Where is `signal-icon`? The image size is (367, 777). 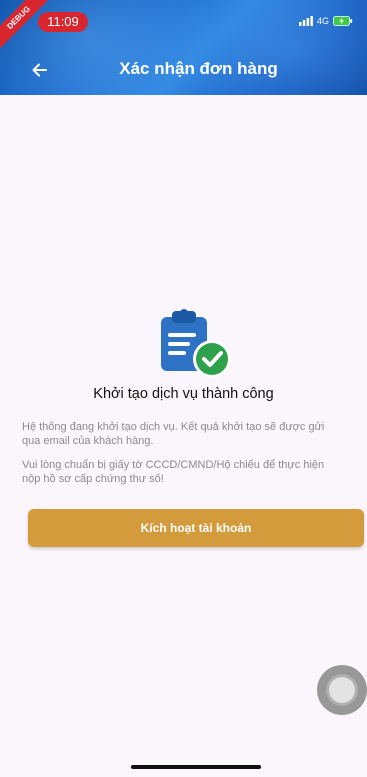
signal-icon is located at coordinates (305, 21).